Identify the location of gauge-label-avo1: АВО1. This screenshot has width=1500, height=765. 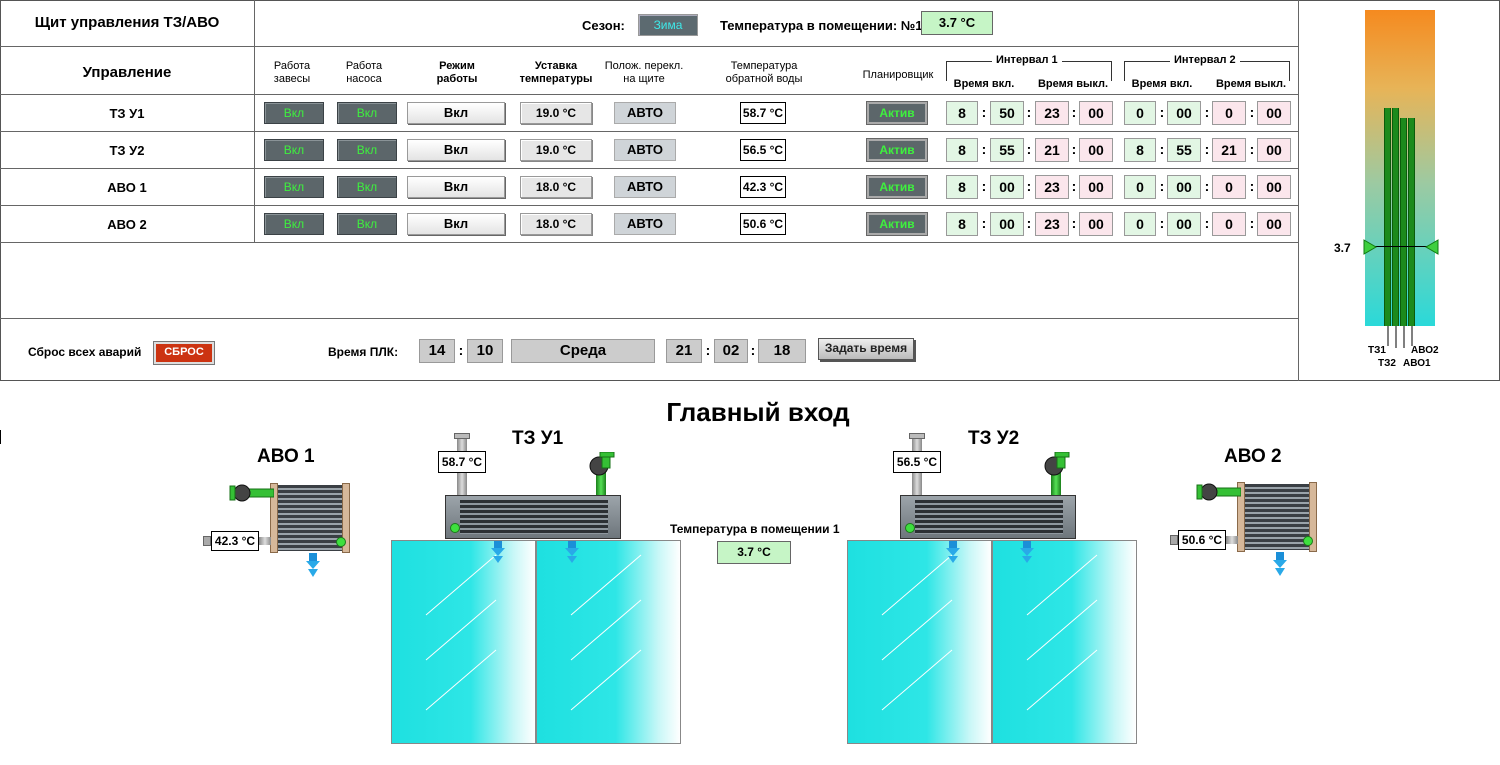
(1417, 363).